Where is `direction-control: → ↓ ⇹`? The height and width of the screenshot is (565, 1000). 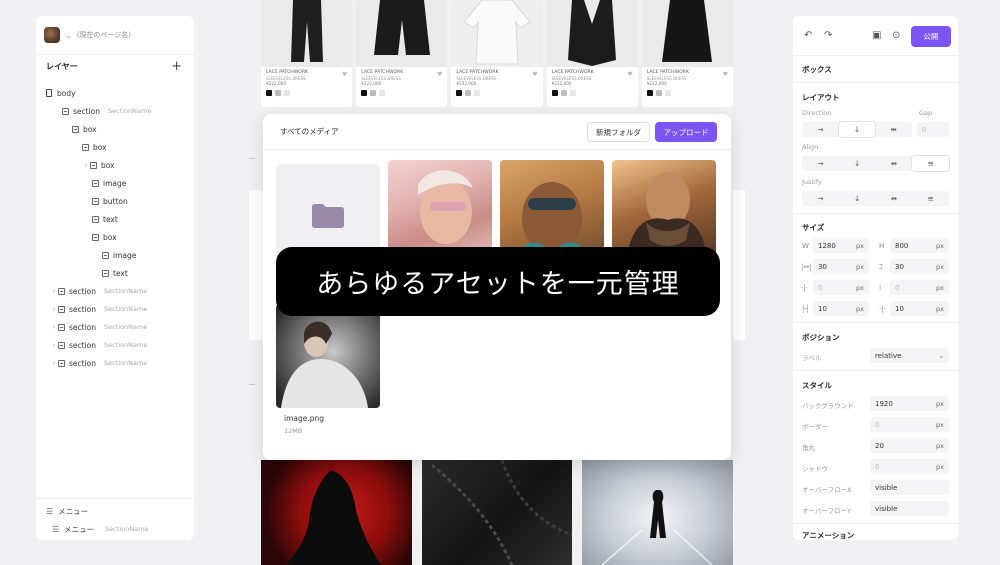 direction-control: → ↓ ⇹ is located at coordinates (857, 129).